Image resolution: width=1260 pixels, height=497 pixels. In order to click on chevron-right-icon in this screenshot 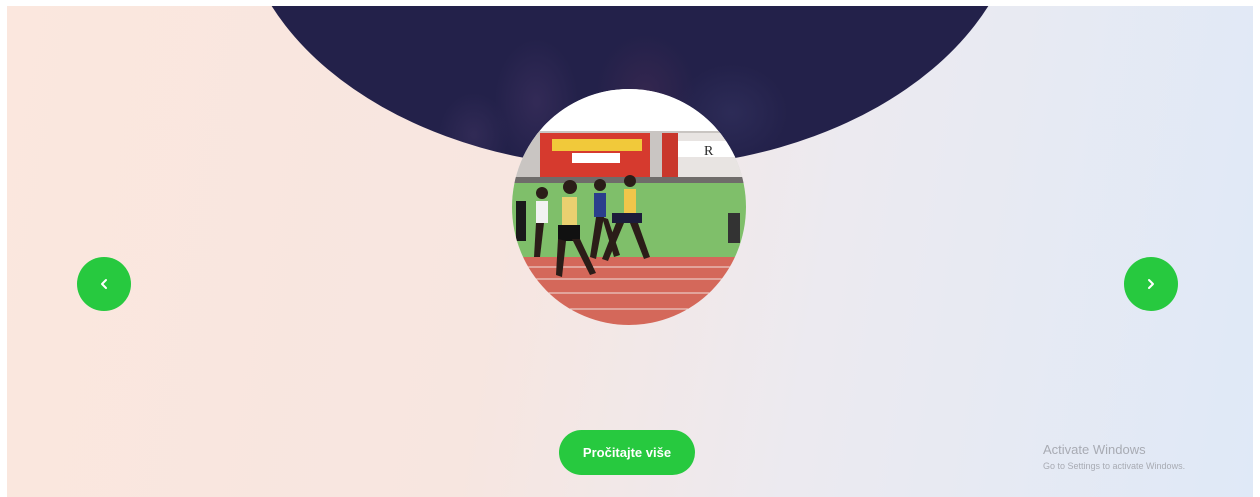, I will do `click(1151, 284)`.